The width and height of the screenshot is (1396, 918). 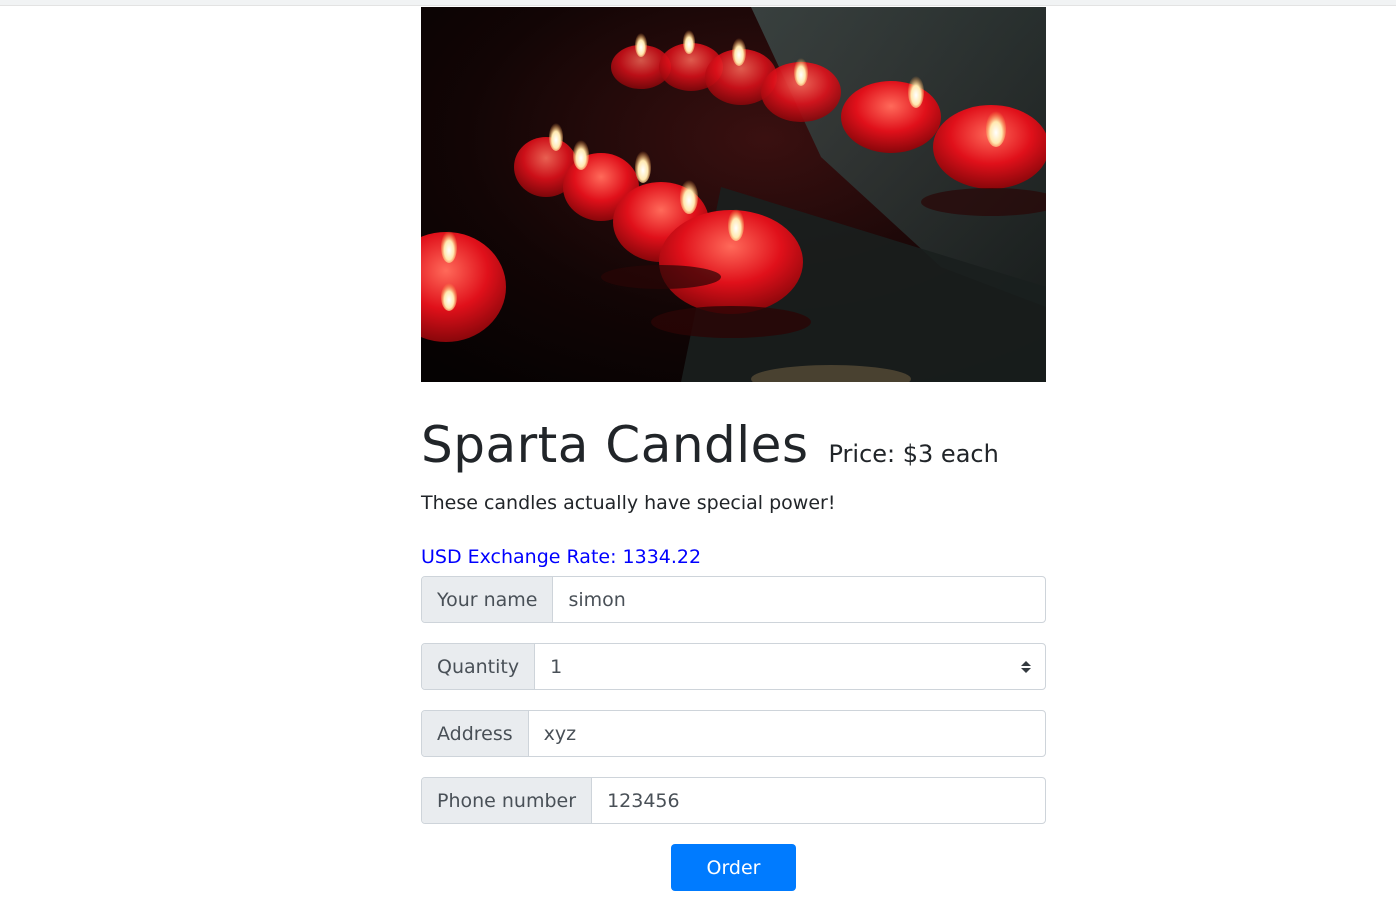 I want to click on exchange-rate-value: 1334.22, so click(x=662, y=557).